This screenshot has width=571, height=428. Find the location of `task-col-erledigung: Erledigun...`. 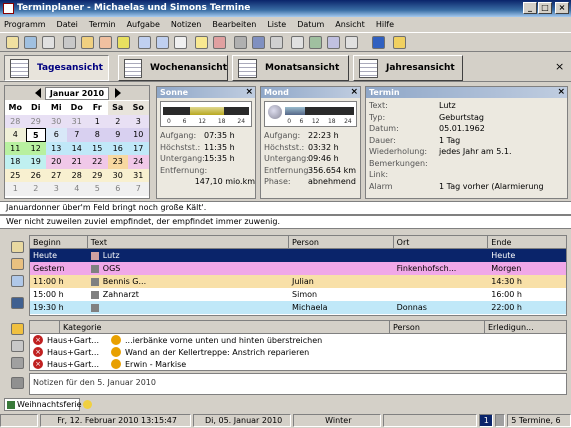

task-col-erledigung: Erledigun... is located at coordinates (525, 327).